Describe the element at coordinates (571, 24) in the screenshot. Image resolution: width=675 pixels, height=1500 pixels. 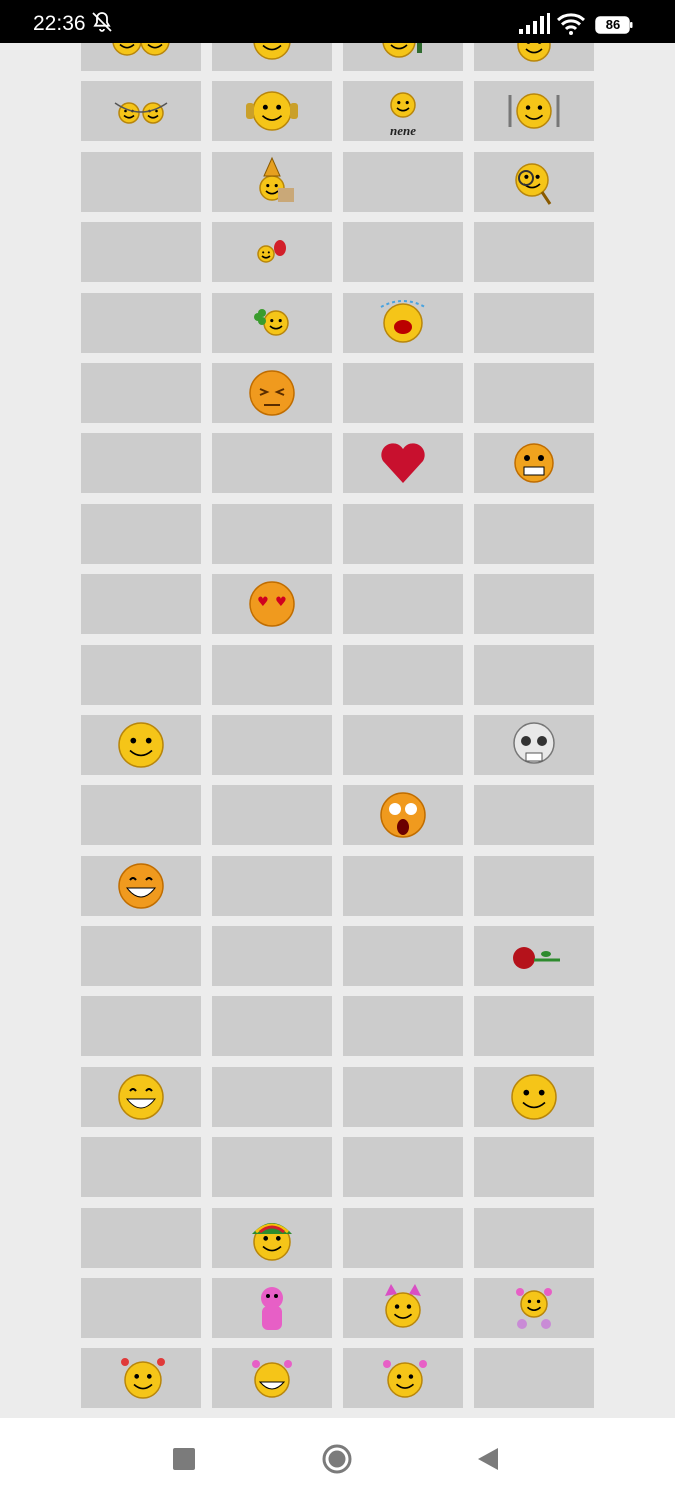
I see `wifi-icon` at that location.